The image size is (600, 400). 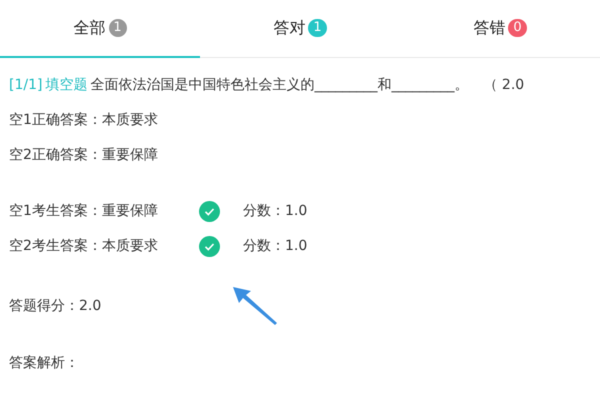 I want to click on correct-answer: 空1正确答案：本质要求, so click(x=84, y=120).